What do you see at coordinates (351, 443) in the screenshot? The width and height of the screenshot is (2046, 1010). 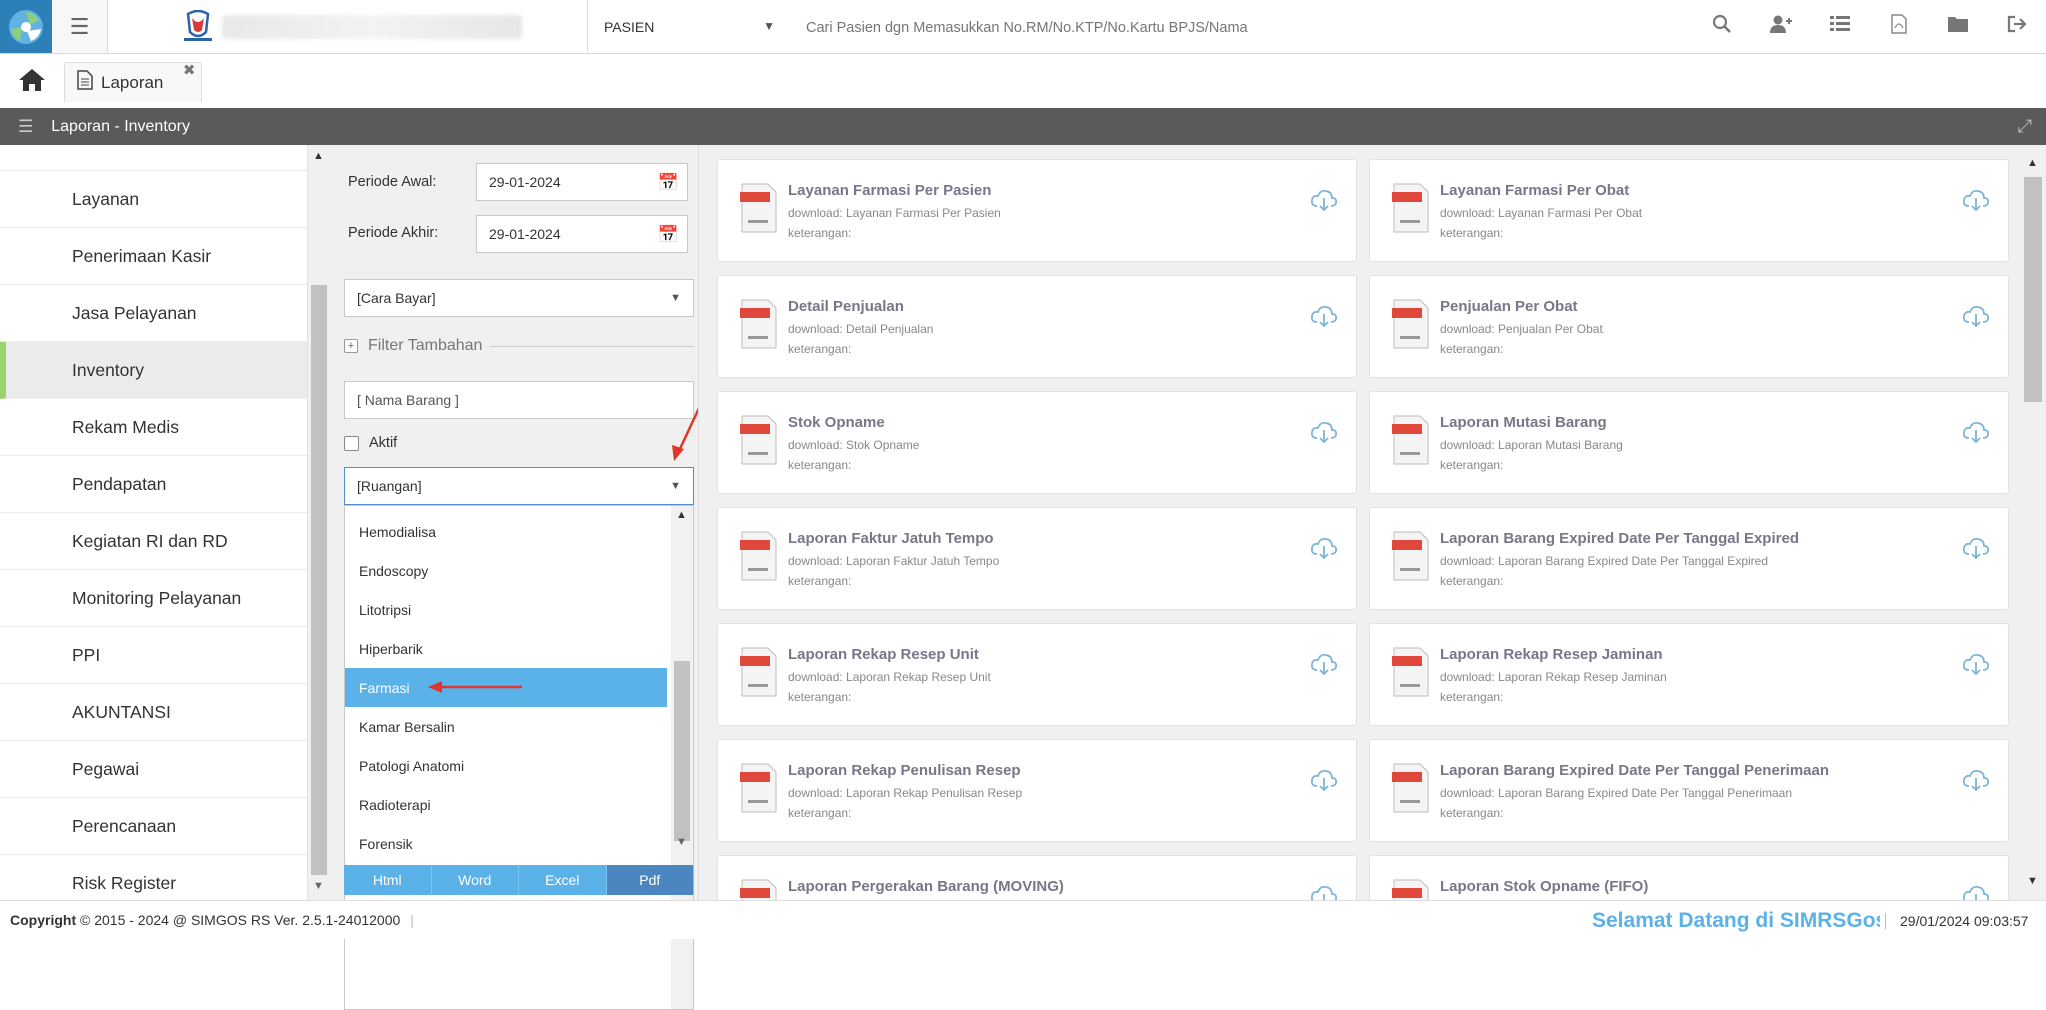 I see `checkbox` at bounding box center [351, 443].